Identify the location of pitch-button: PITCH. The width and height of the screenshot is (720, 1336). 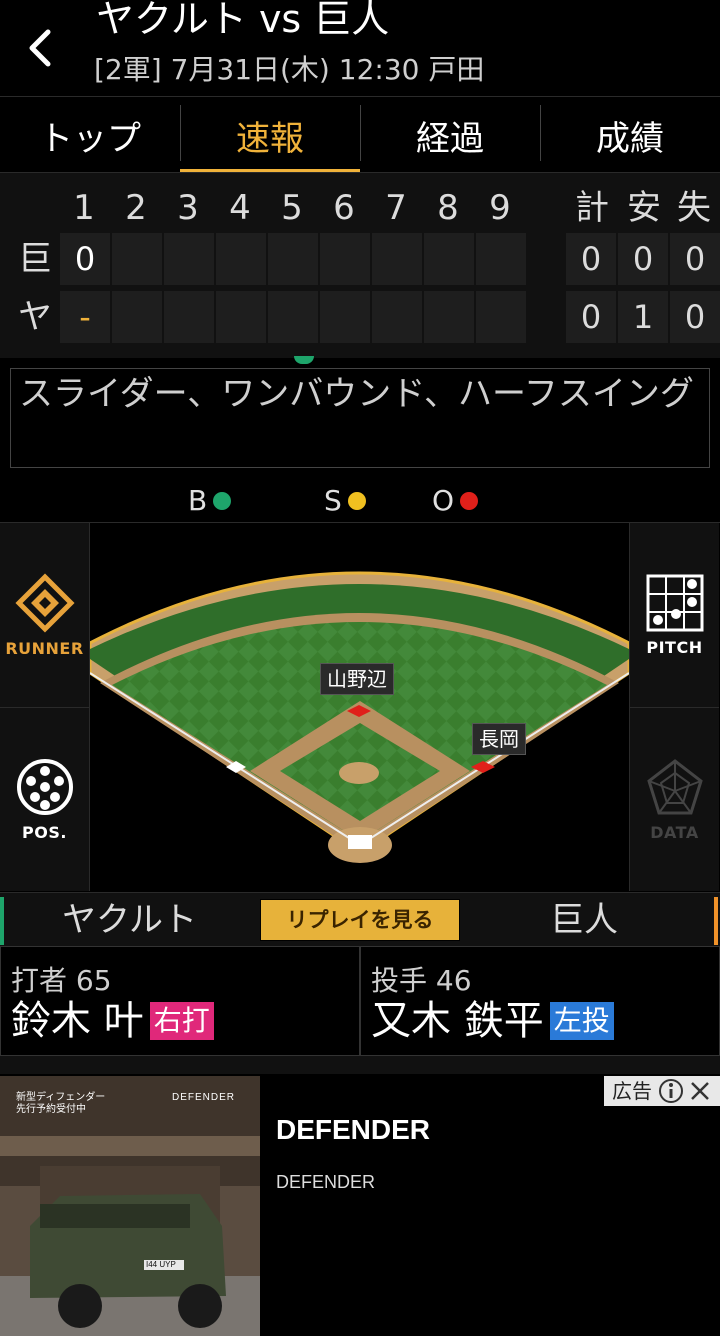
(674, 615).